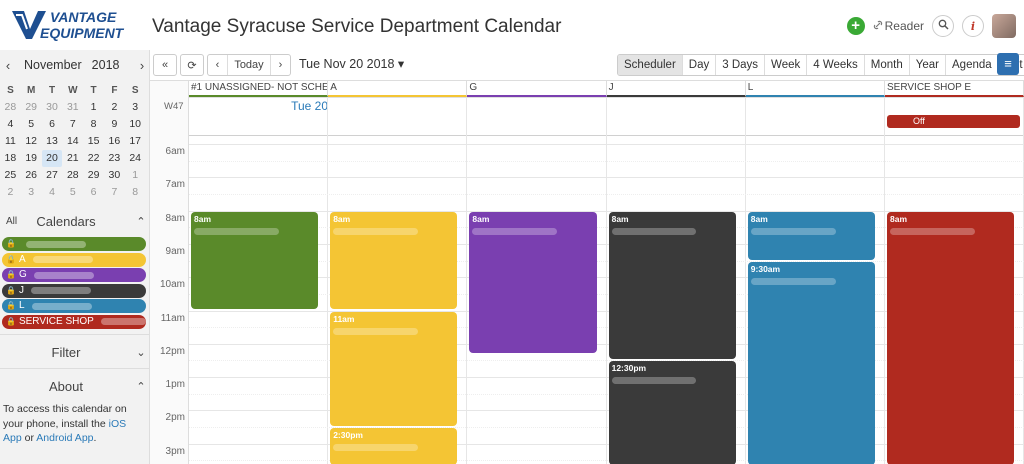 This screenshot has width=1024, height=464. What do you see at coordinates (74, 275) in the screenshot?
I see `calendar-item: 🔒 G` at bounding box center [74, 275].